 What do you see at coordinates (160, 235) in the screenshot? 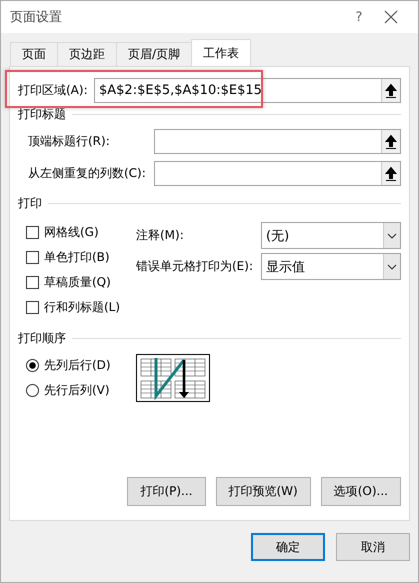
I see `field-label: 注释(M):` at bounding box center [160, 235].